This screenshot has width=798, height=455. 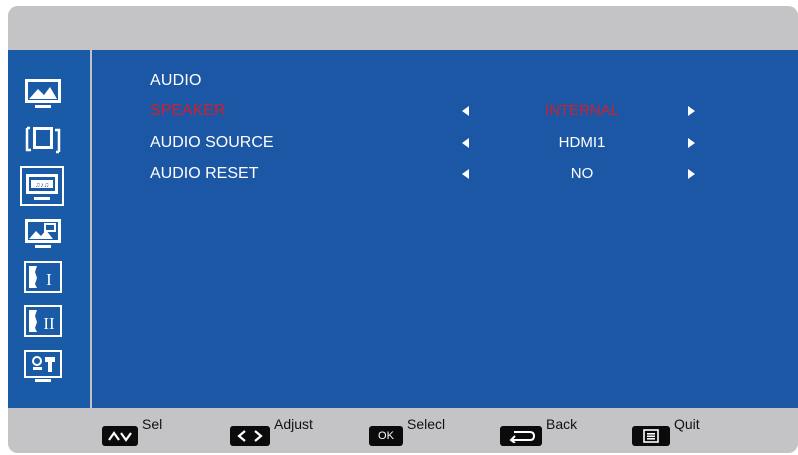 I want to click on setup-two-icon: II, so click(x=43, y=321).